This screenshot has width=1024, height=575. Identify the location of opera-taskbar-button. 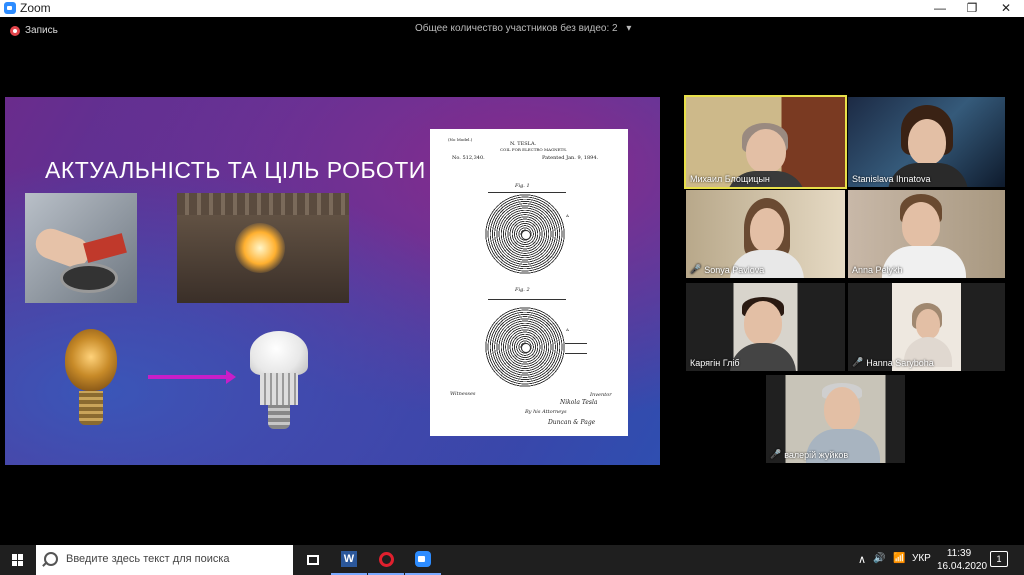
(386, 560).